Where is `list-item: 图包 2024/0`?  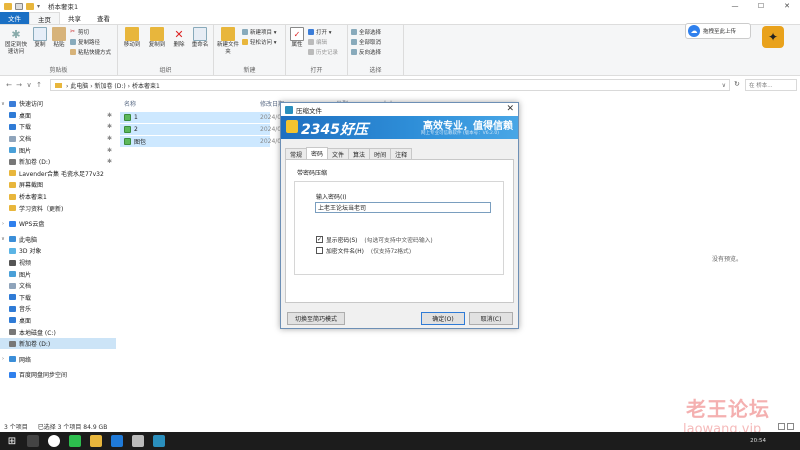
list-item: 图包 2024/0 is located at coordinates (200, 141).